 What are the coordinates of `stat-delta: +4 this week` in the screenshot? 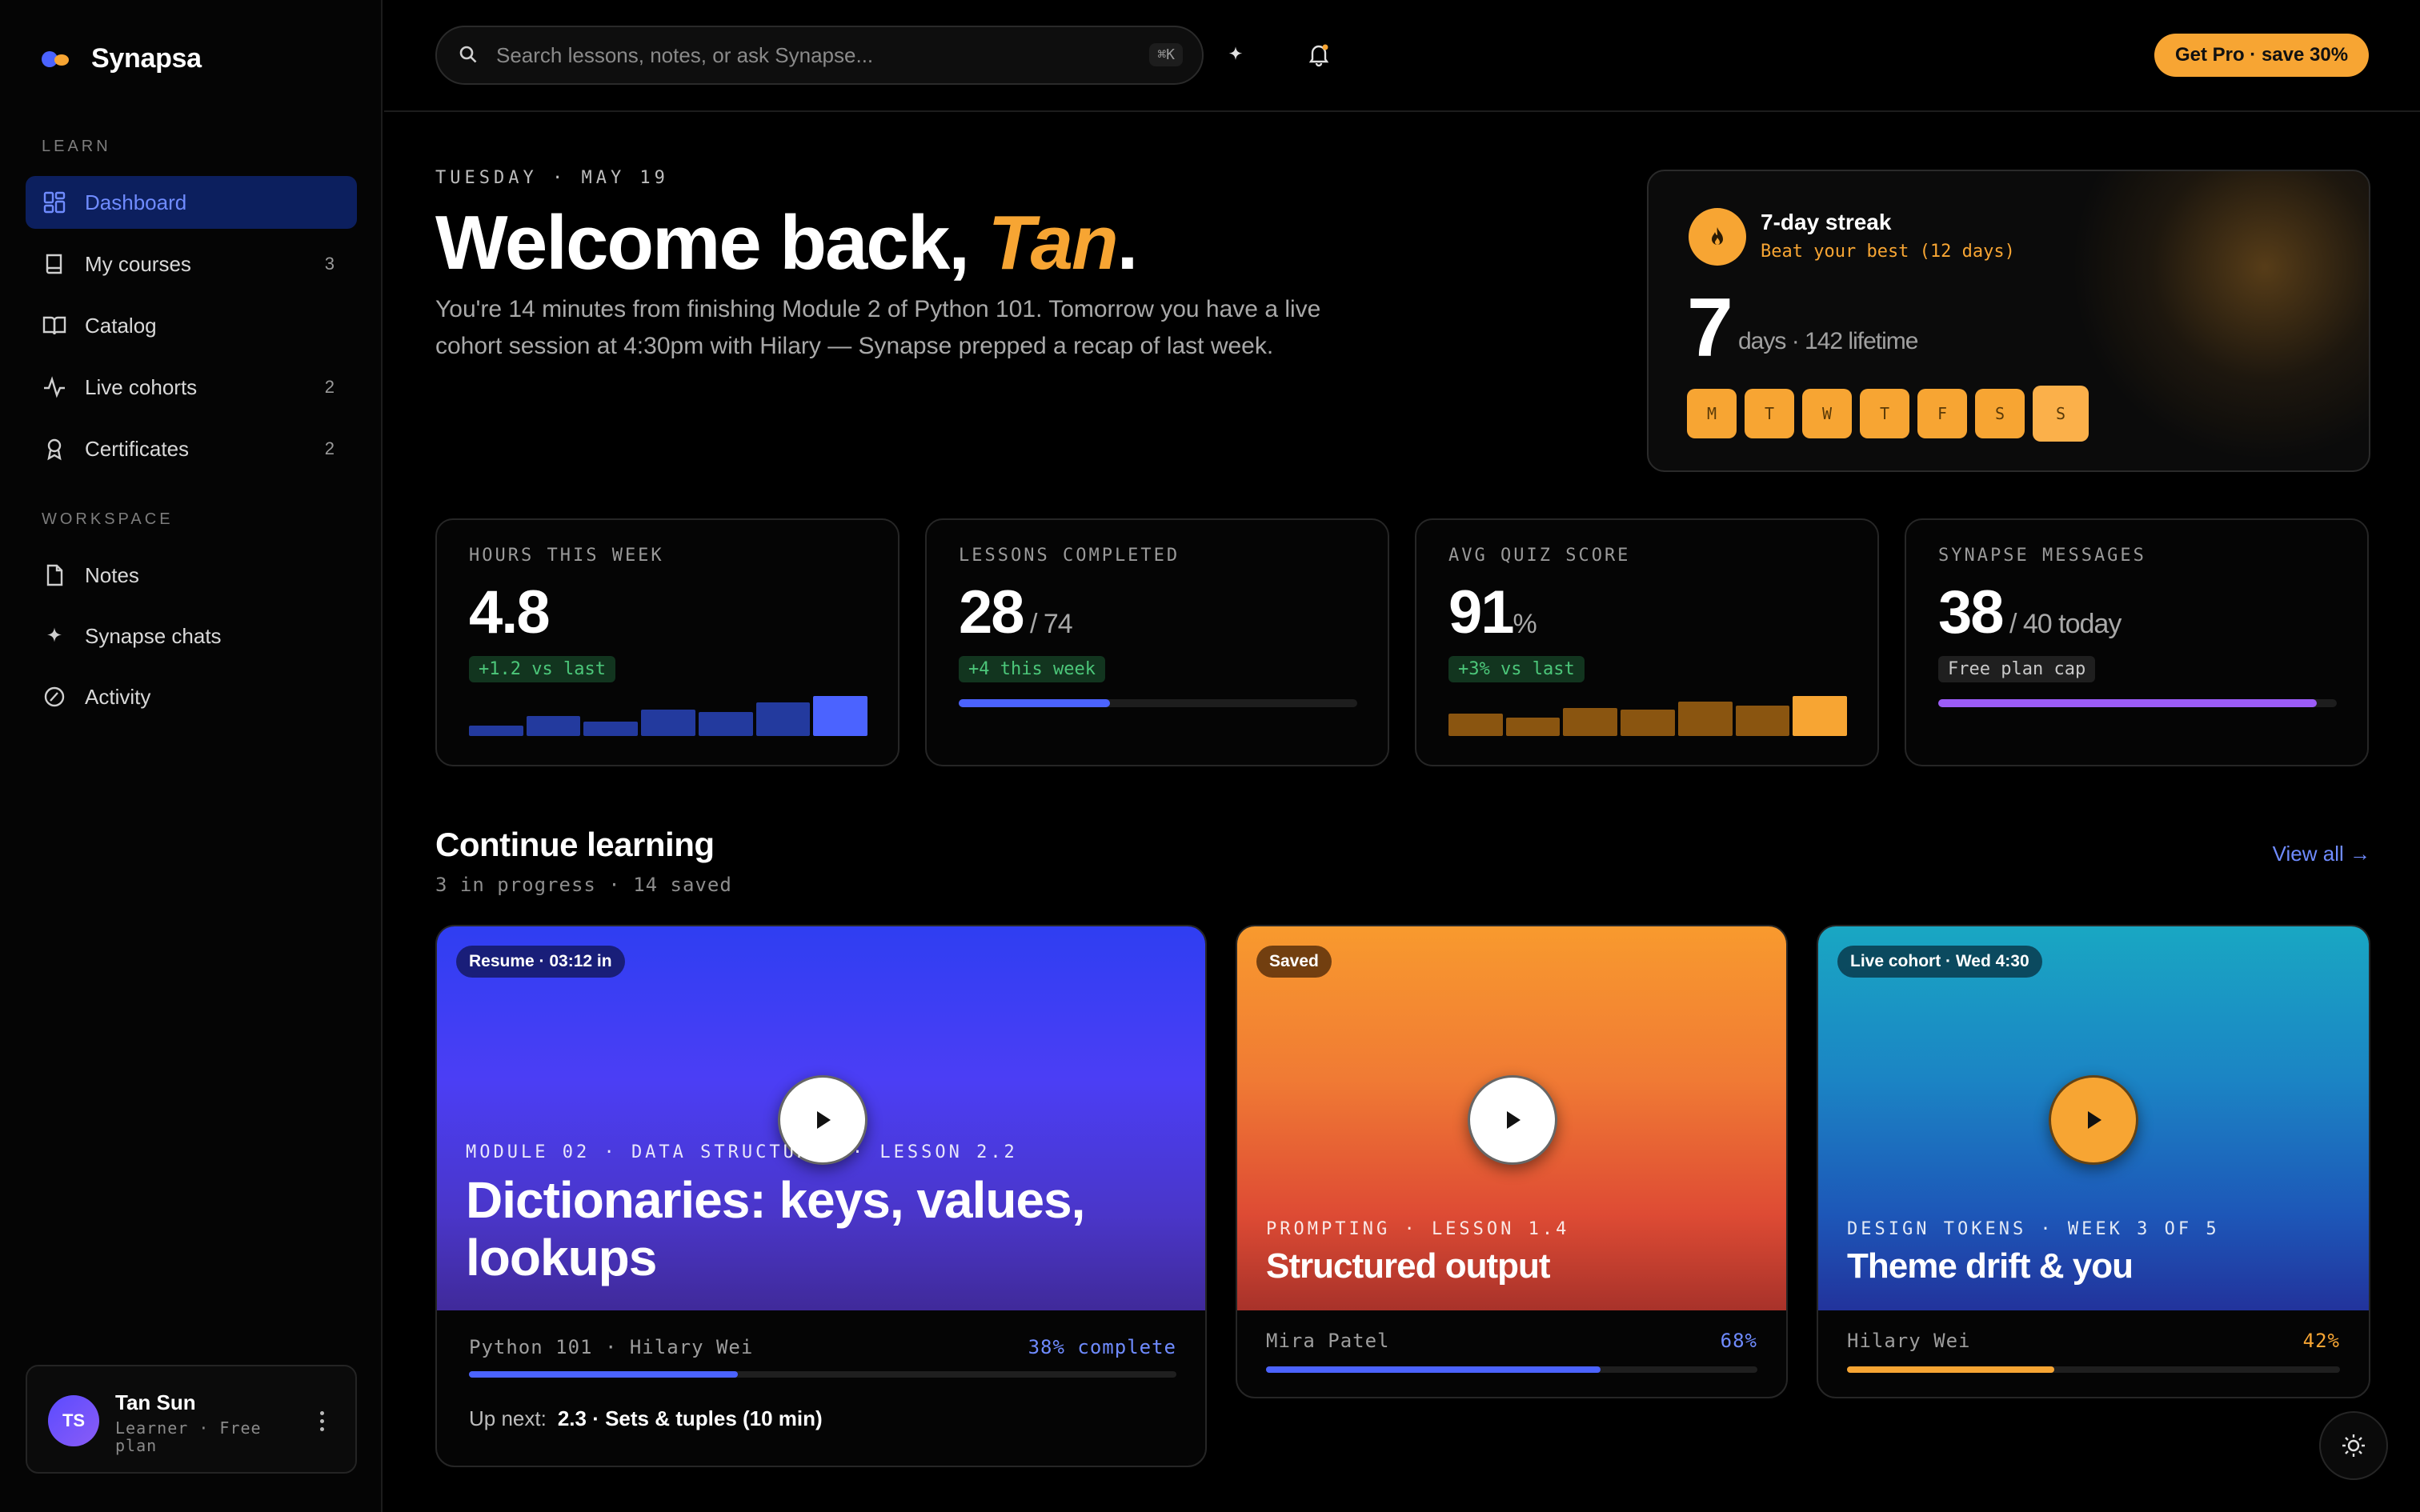 It's located at (1032, 669).